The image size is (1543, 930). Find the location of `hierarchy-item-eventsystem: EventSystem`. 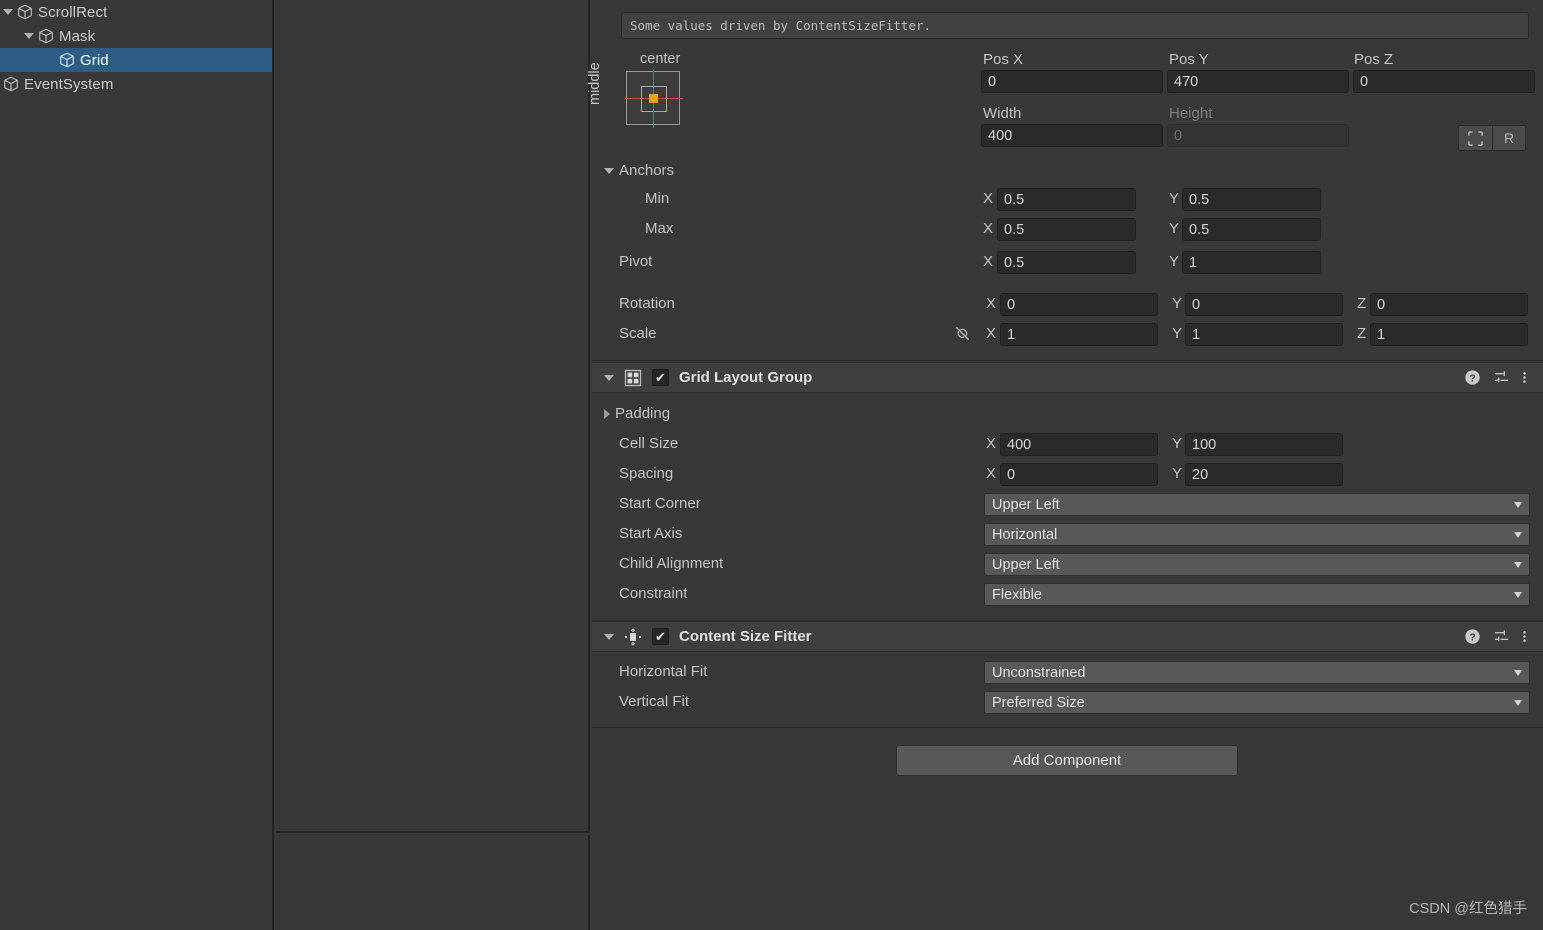

hierarchy-item-eventsystem: EventSystem is located at coordinates (136, 84).